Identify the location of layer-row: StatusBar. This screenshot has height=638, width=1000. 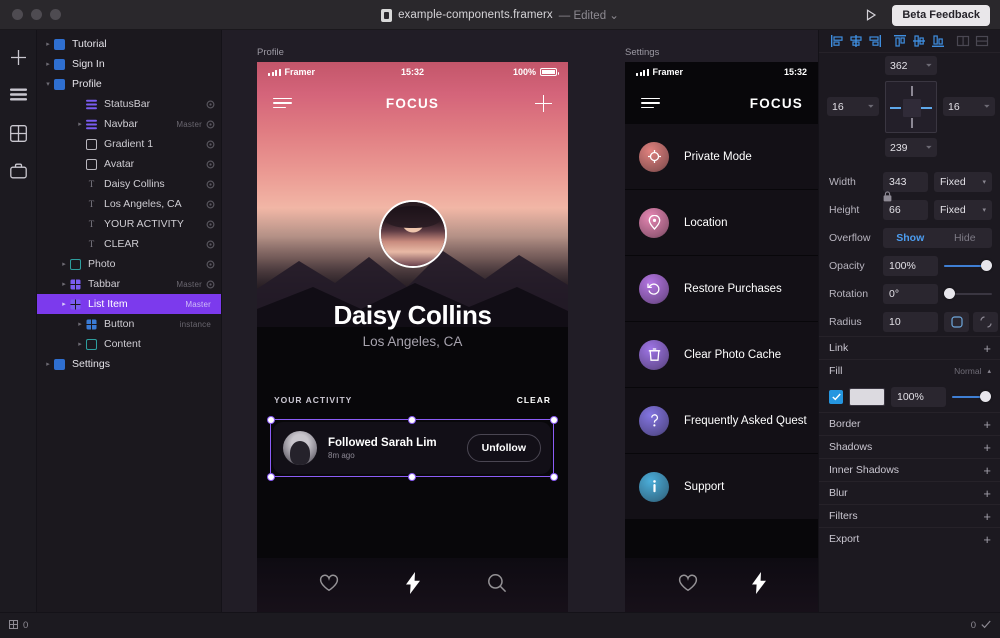
(129, 104).